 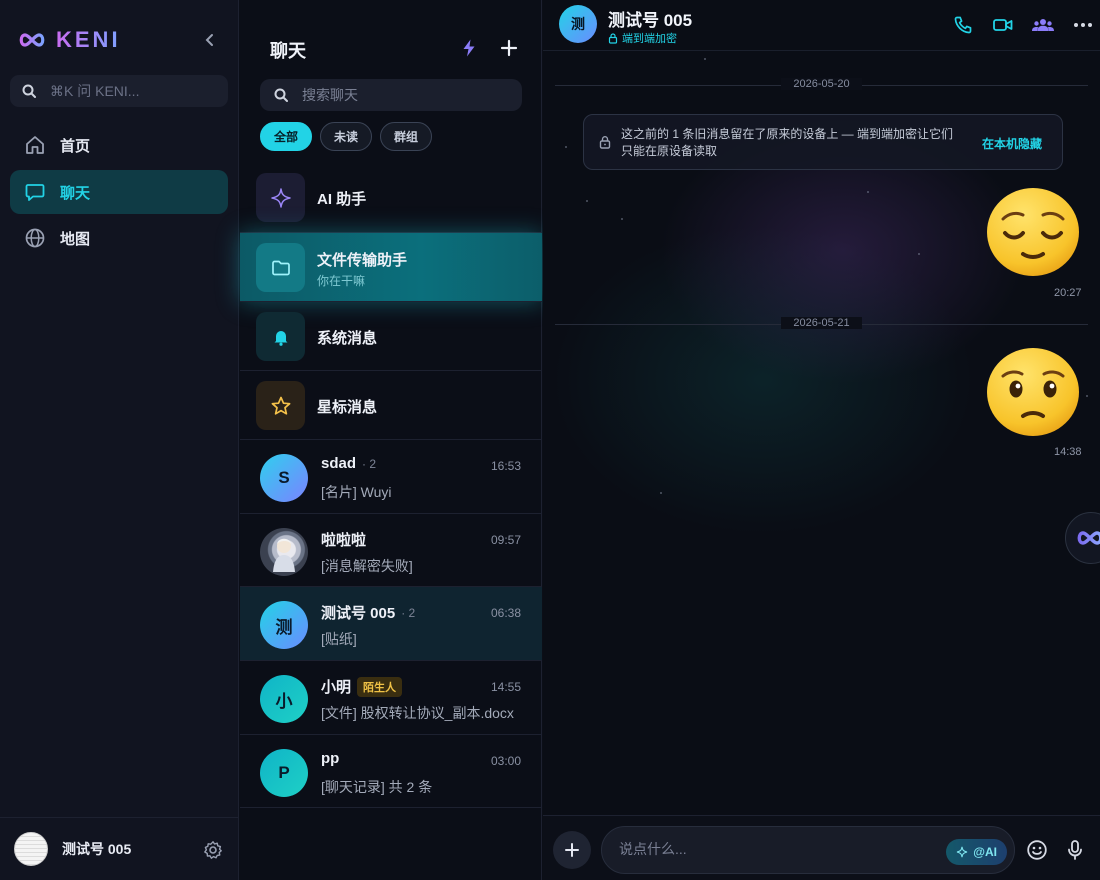 What do you see at coordinates (35, 192) in the screenshot?
I see `chat-icon` at bounding box center [35, 192].